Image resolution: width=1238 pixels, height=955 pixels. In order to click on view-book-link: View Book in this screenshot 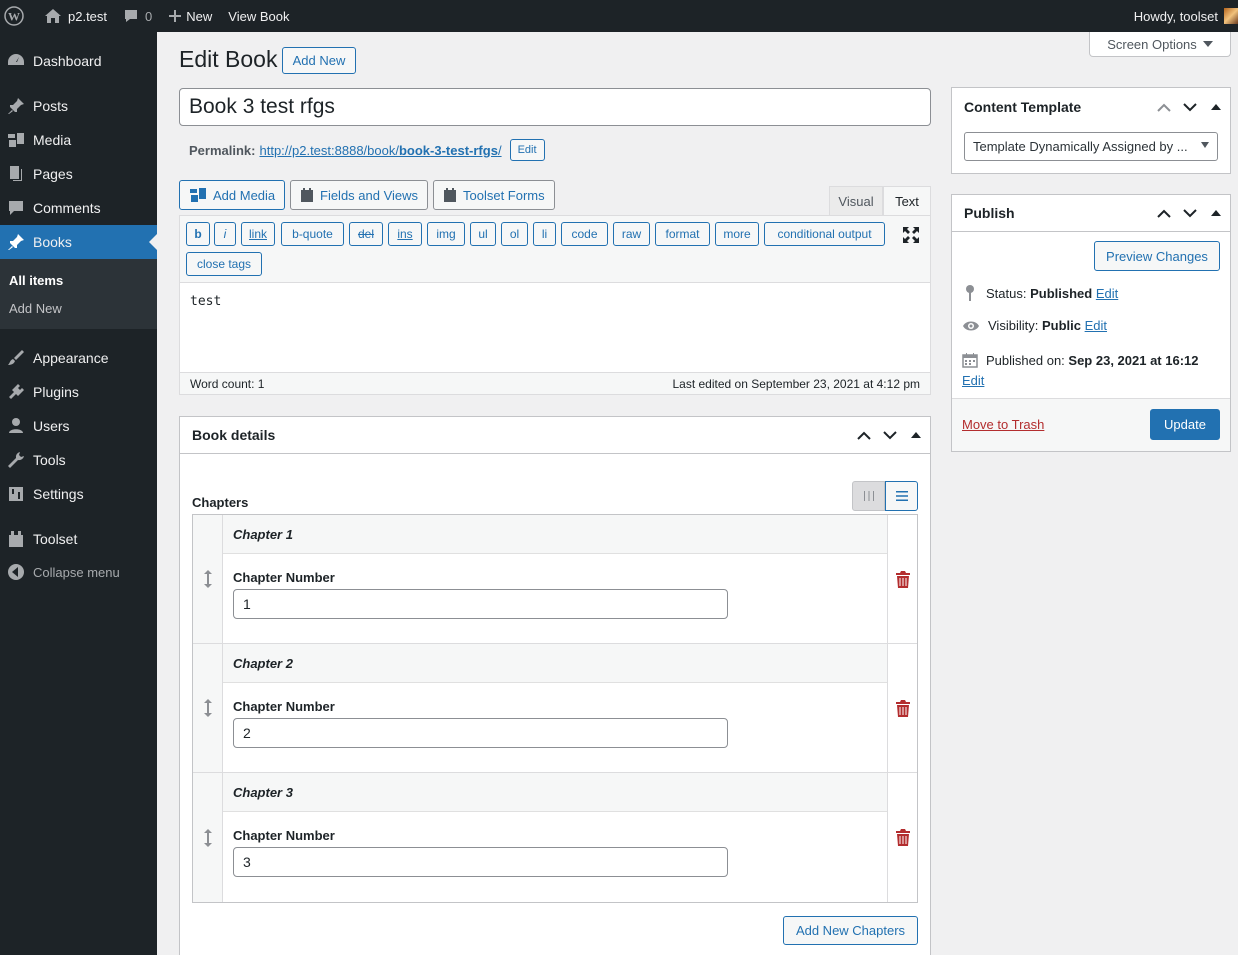, I will do `click(258, 16)`.